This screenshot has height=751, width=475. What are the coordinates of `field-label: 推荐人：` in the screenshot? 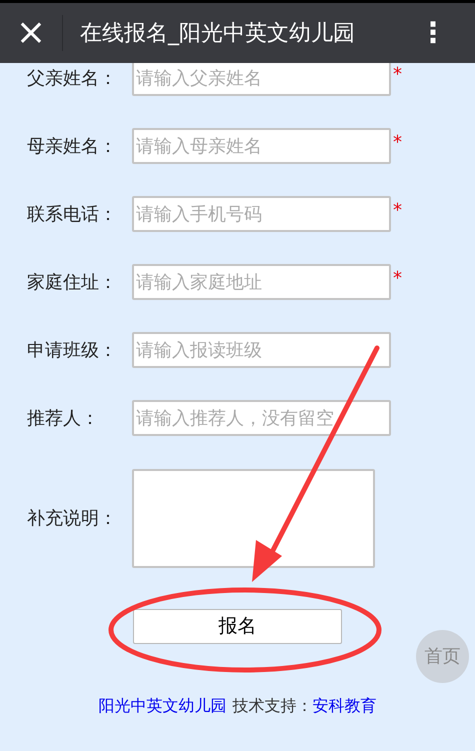 It's located at (63, 418).